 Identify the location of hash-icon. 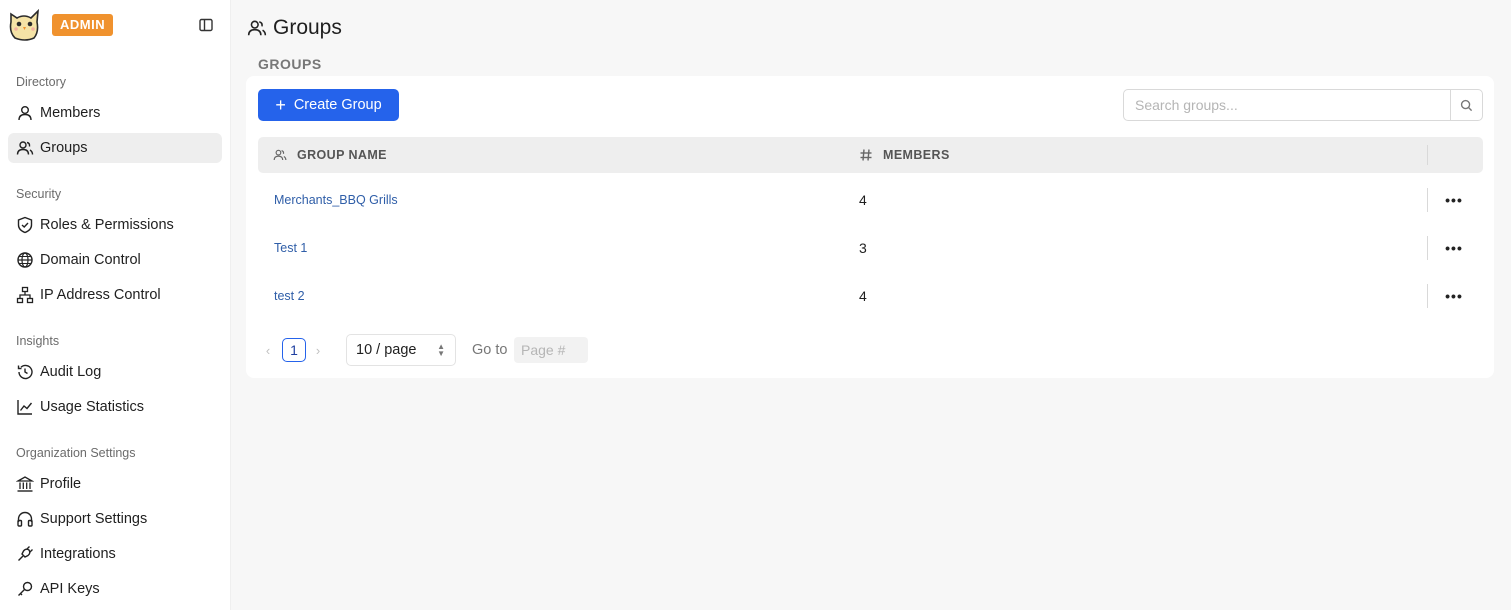
(866, 155).